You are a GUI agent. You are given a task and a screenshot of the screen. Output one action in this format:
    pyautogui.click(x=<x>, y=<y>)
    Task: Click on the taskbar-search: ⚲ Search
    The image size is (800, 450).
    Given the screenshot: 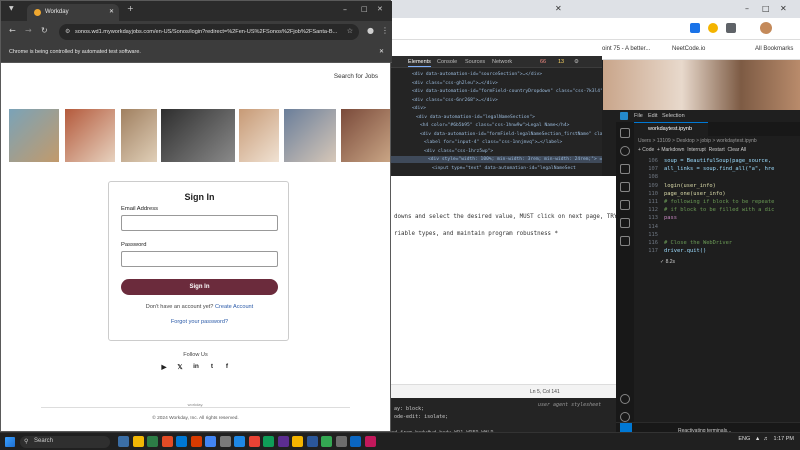 What is the action you would take?
    pyautogui.click(x=65, y=442)
    